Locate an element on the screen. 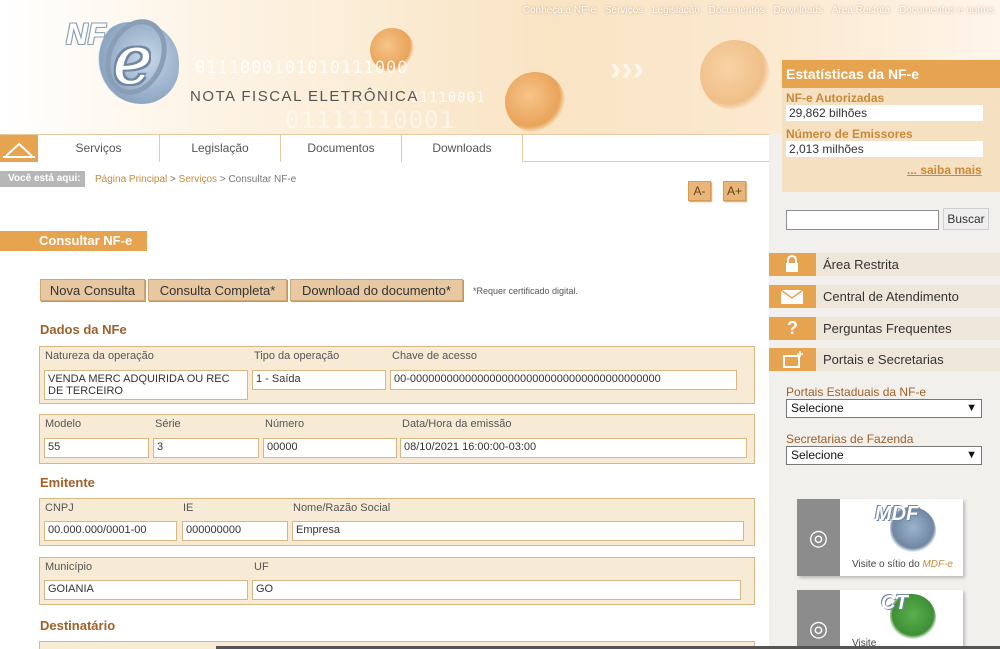  envelope-icon is located at coordinates (792, 296).